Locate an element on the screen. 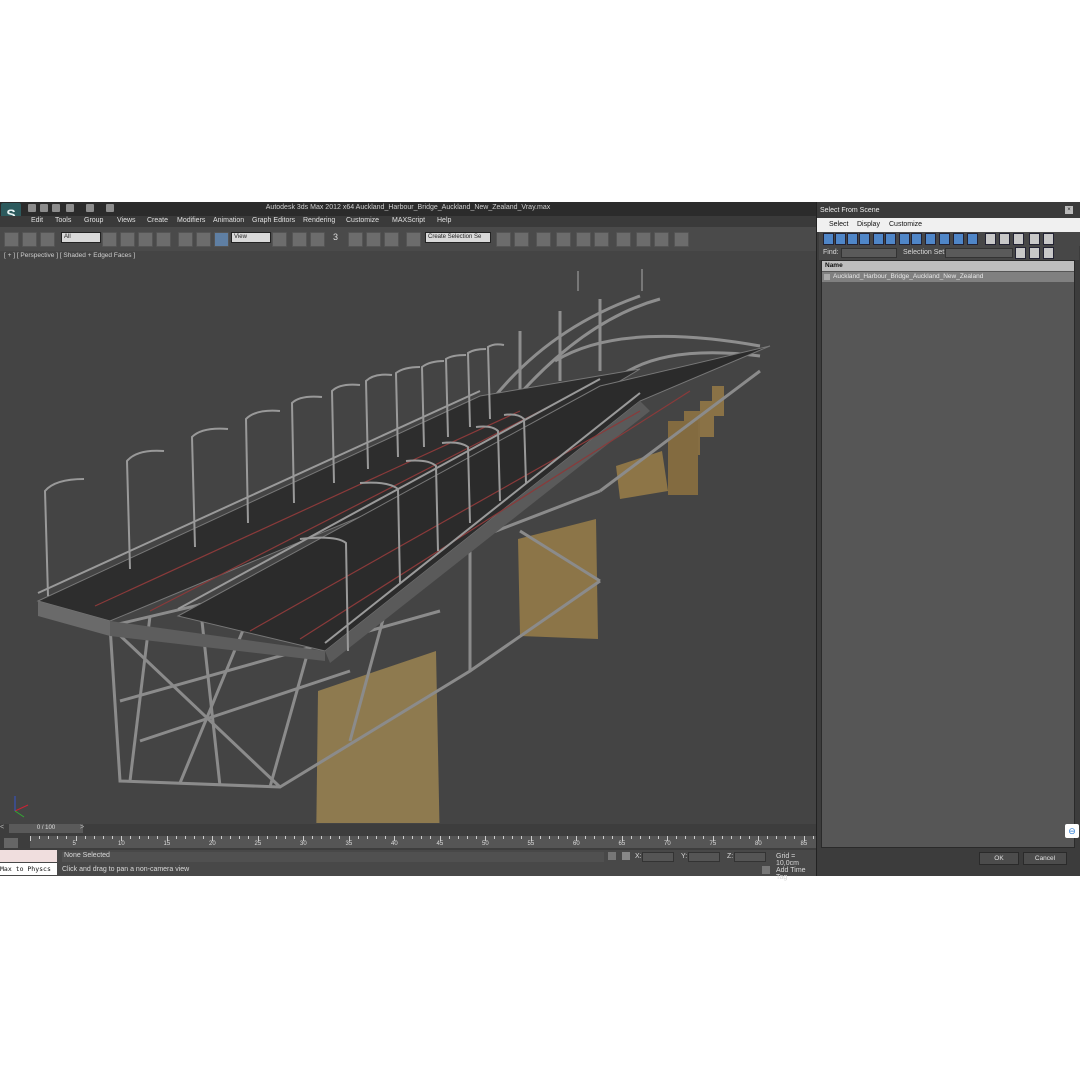 The height and width of the screenshot is (1080, 1080). display-lights-icon is located at coordinates (852, 239).